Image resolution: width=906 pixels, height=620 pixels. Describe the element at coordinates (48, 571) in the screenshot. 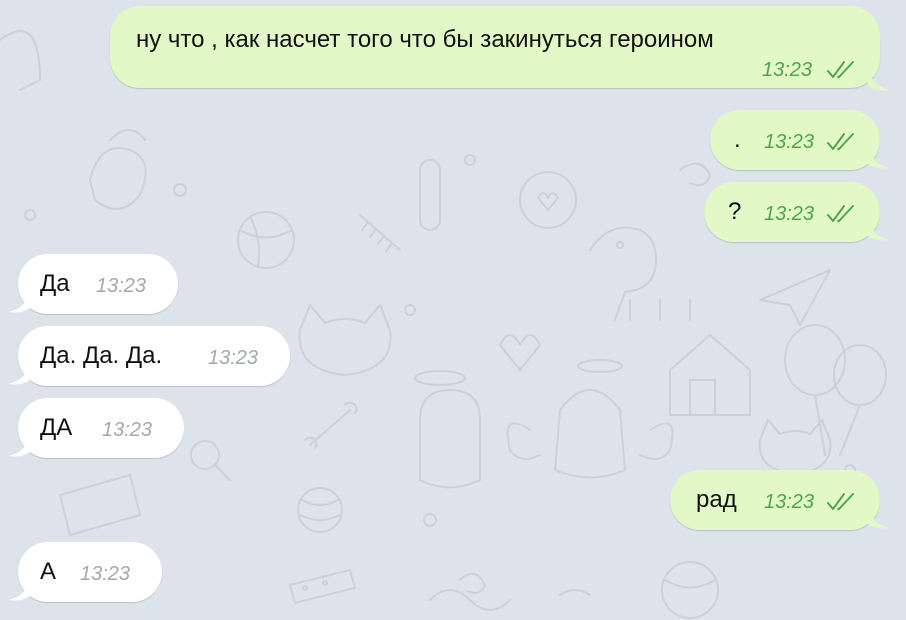

I see `message-text: А` at that location.